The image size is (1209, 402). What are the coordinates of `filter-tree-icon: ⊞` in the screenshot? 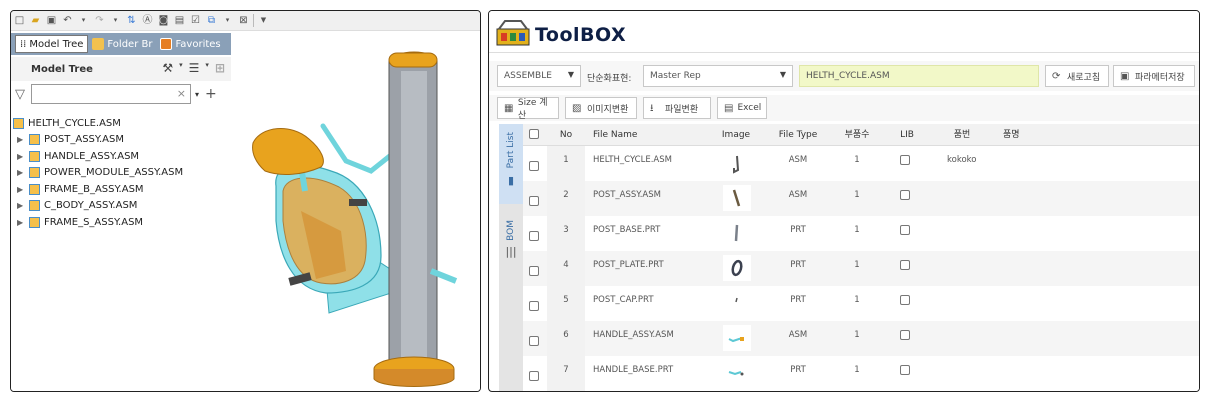 It's located at (220, 68).